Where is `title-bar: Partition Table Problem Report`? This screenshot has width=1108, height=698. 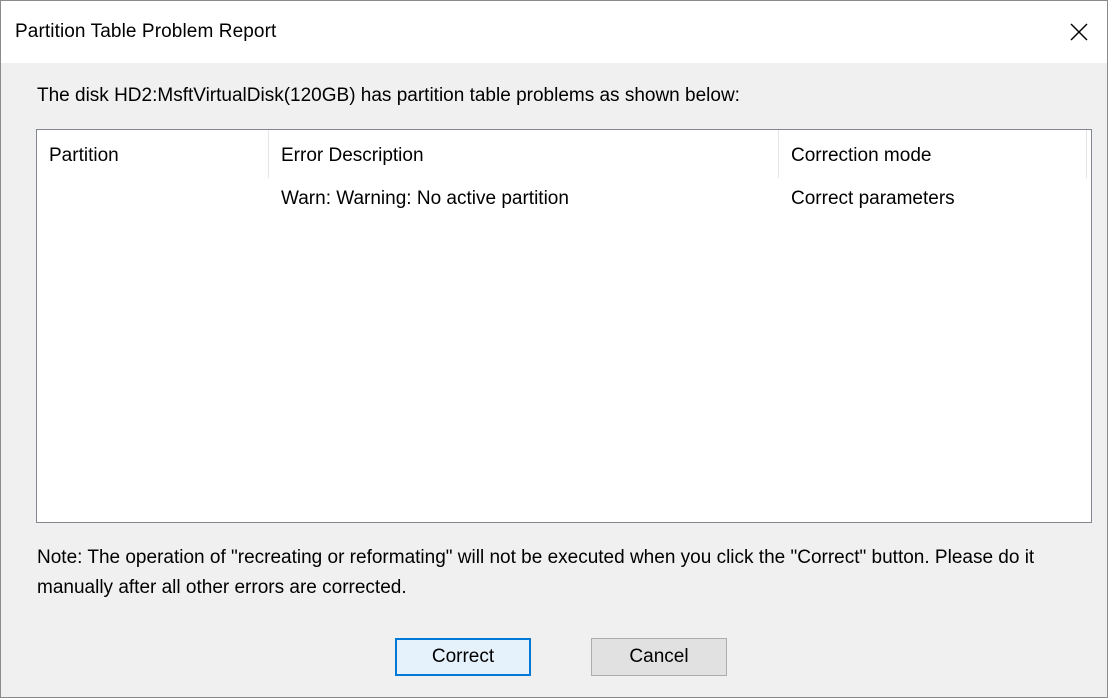
title-bar: Partition Table Problem Report is located at coordinates (554, 32).